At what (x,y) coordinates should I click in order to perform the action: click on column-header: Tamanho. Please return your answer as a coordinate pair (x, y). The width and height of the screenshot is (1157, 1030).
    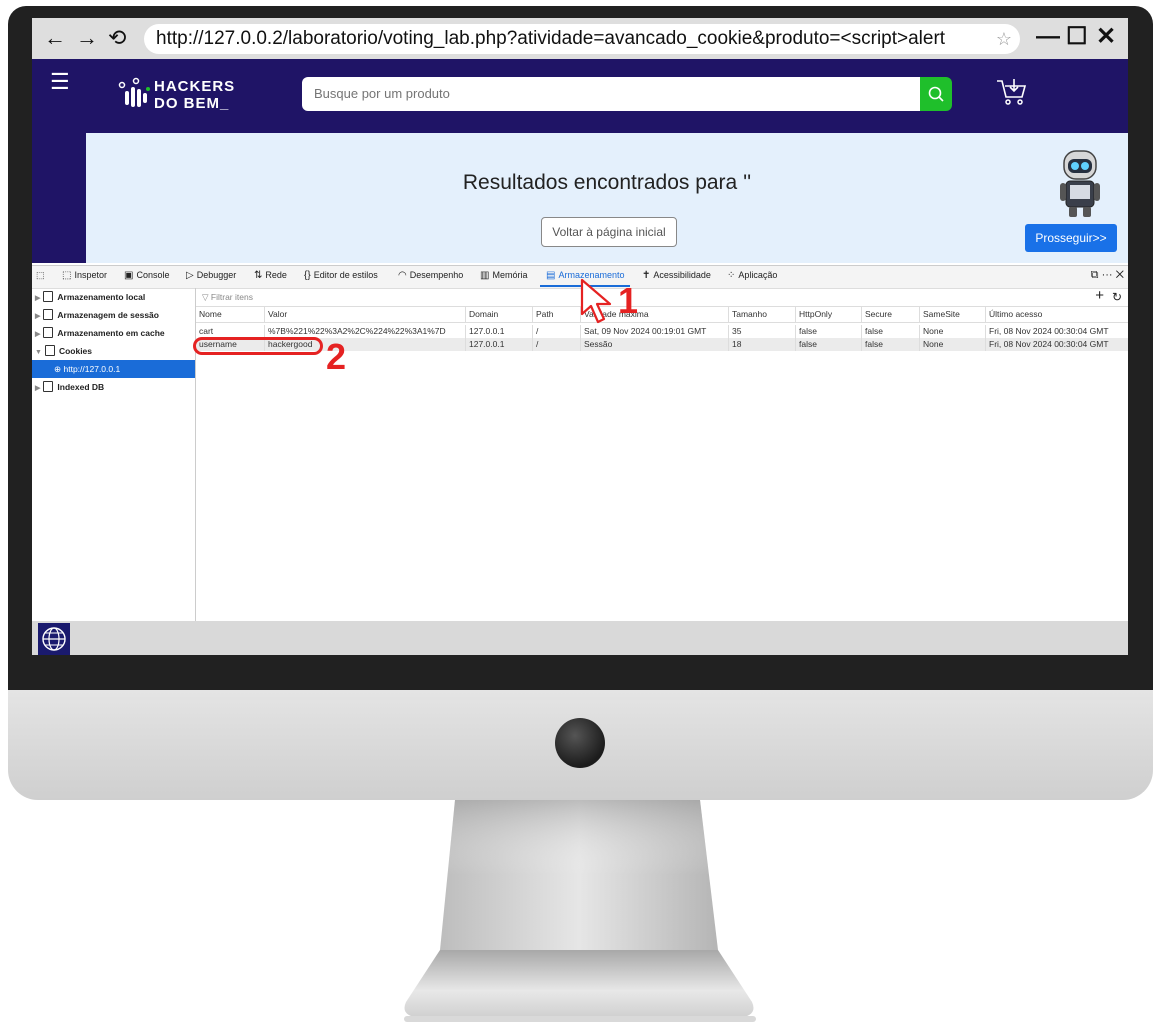
    Looking at the image, I should click on (761, 314).